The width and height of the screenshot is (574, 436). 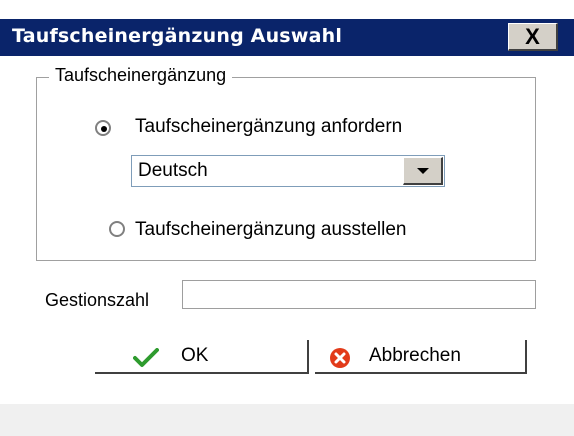 I want to click on title-bar: Taufscheinergänzung Auswahl X, so click(x=287, y=37).